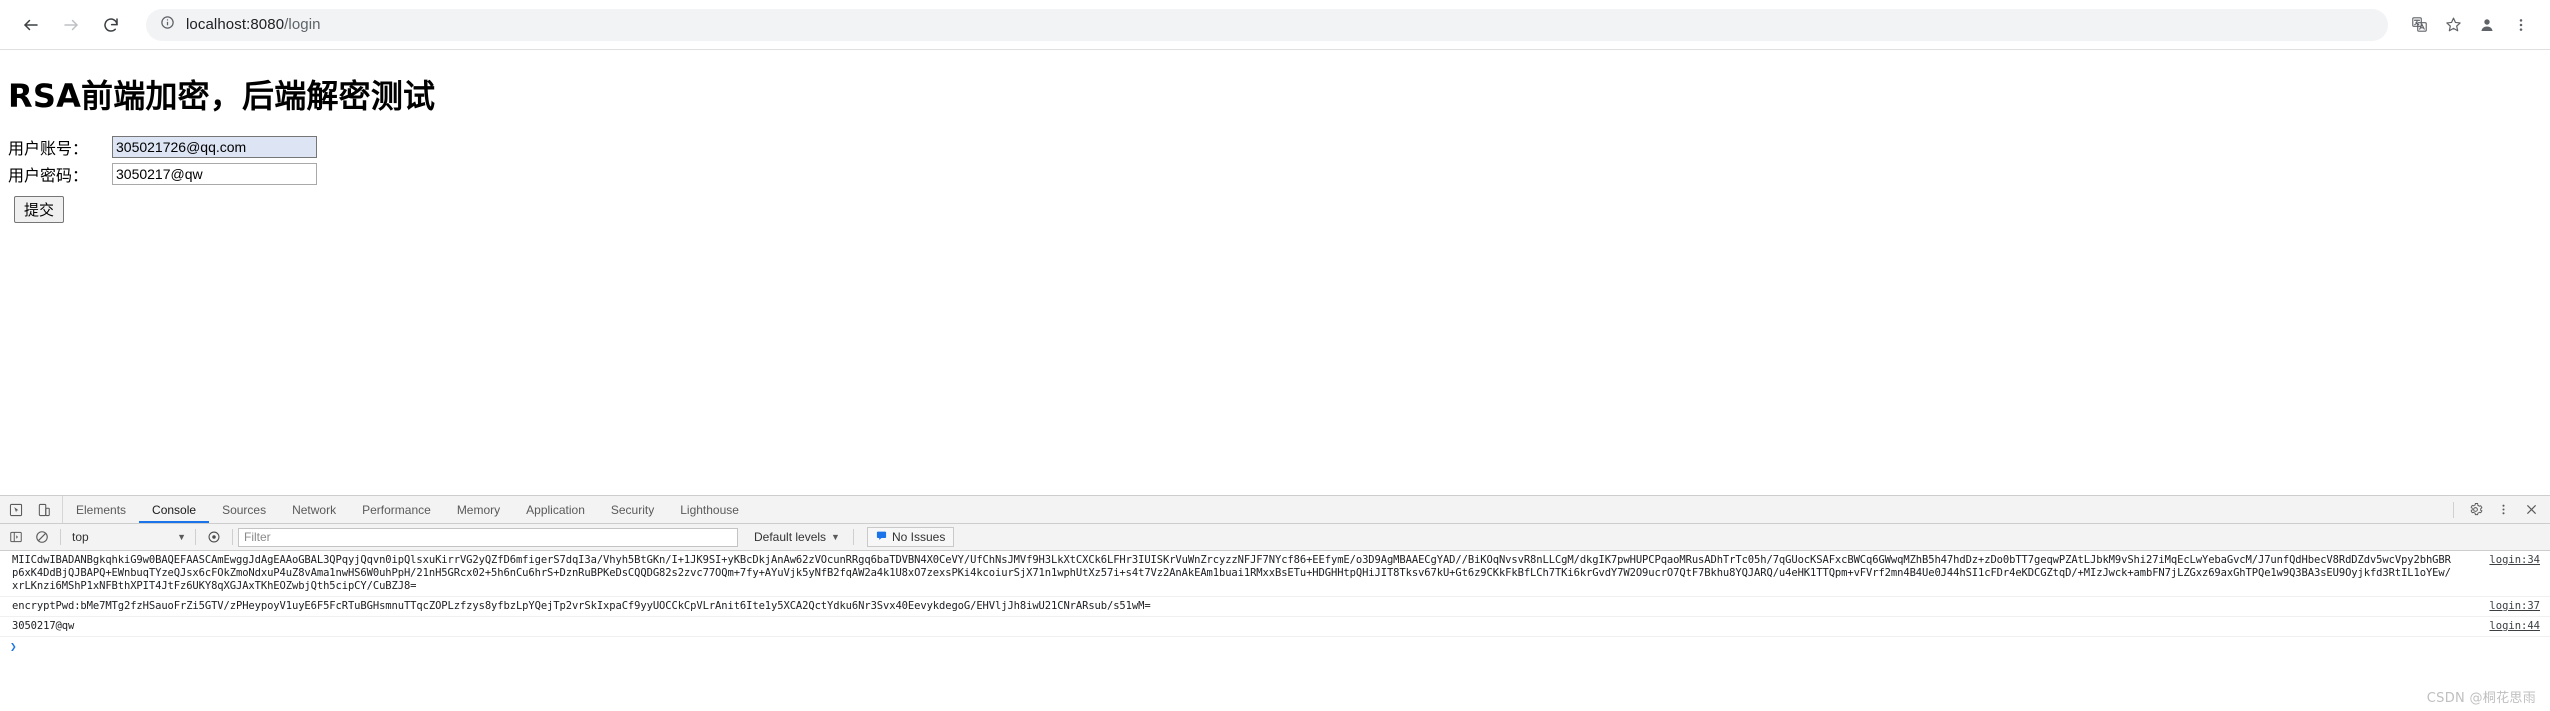 This screenshot has width=2550, height=711. Describe the element at coordinates (396, 509) in the screenshot. I see `tab-performance: Performance` at that location.